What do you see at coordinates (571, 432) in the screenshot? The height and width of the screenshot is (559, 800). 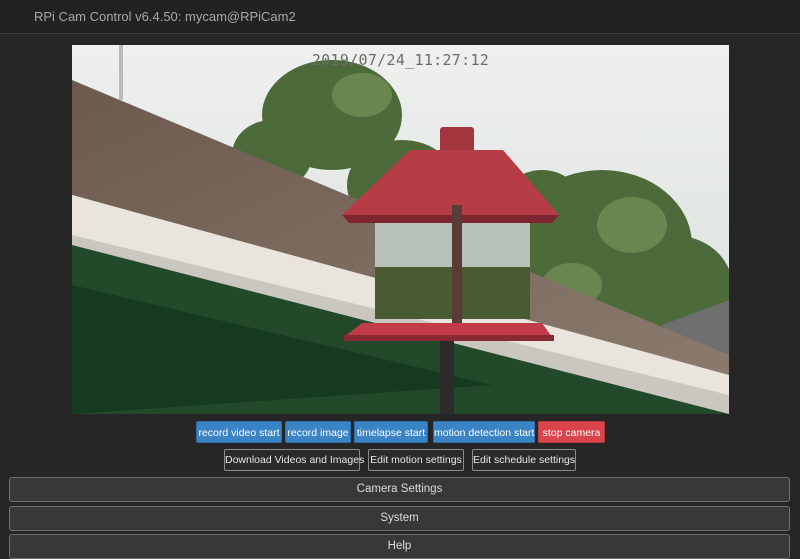 I see `stop-camera-button: stop camera` at bounding box center [571, 432].